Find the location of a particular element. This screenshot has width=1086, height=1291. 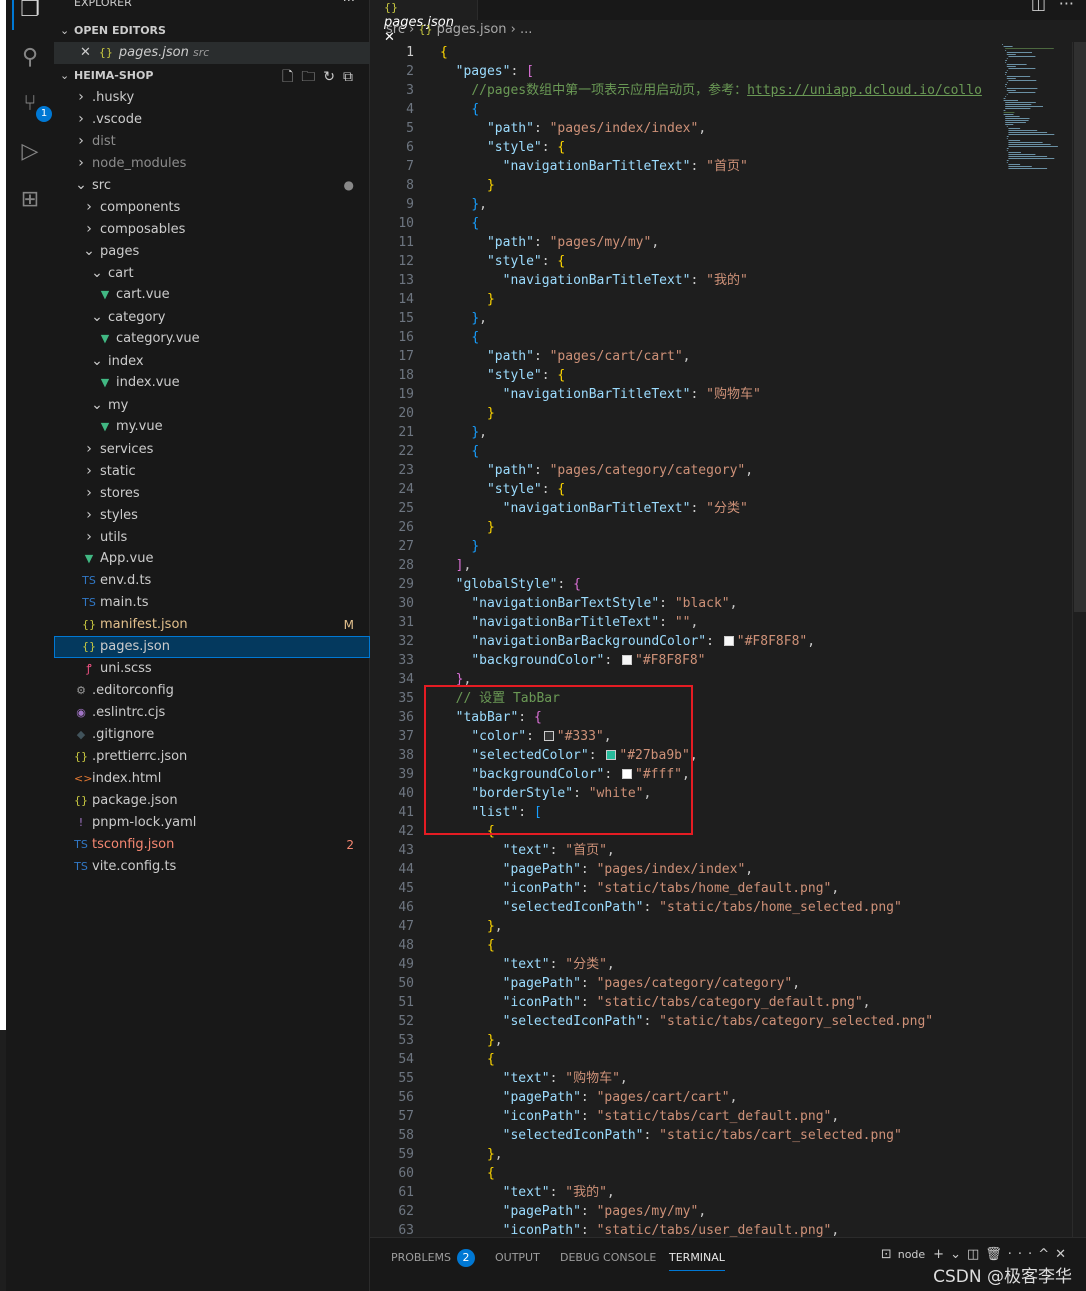

file-item: {} pages.json is located at coordinates (212, 647).